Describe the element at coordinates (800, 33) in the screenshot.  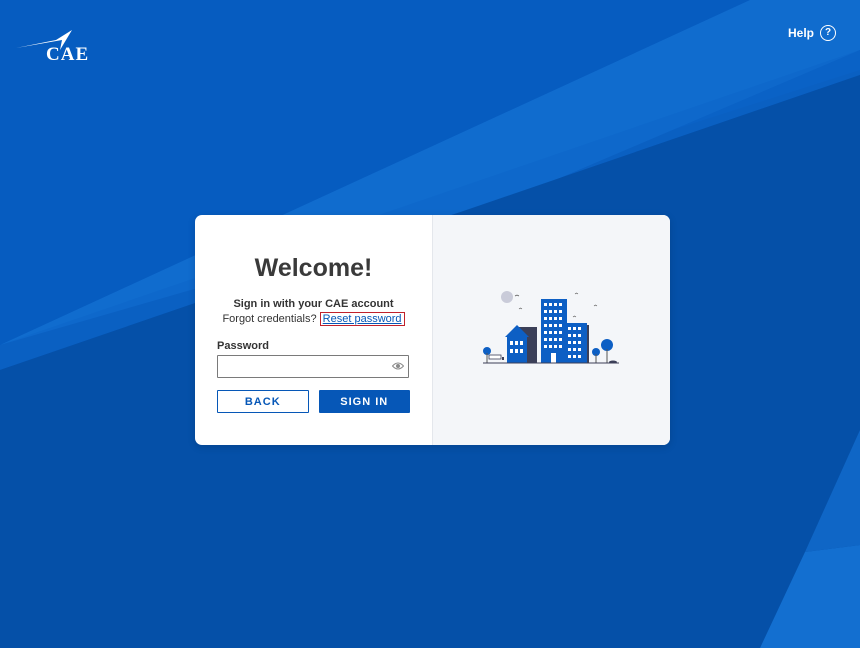
I see `help-label: Help` at that location.